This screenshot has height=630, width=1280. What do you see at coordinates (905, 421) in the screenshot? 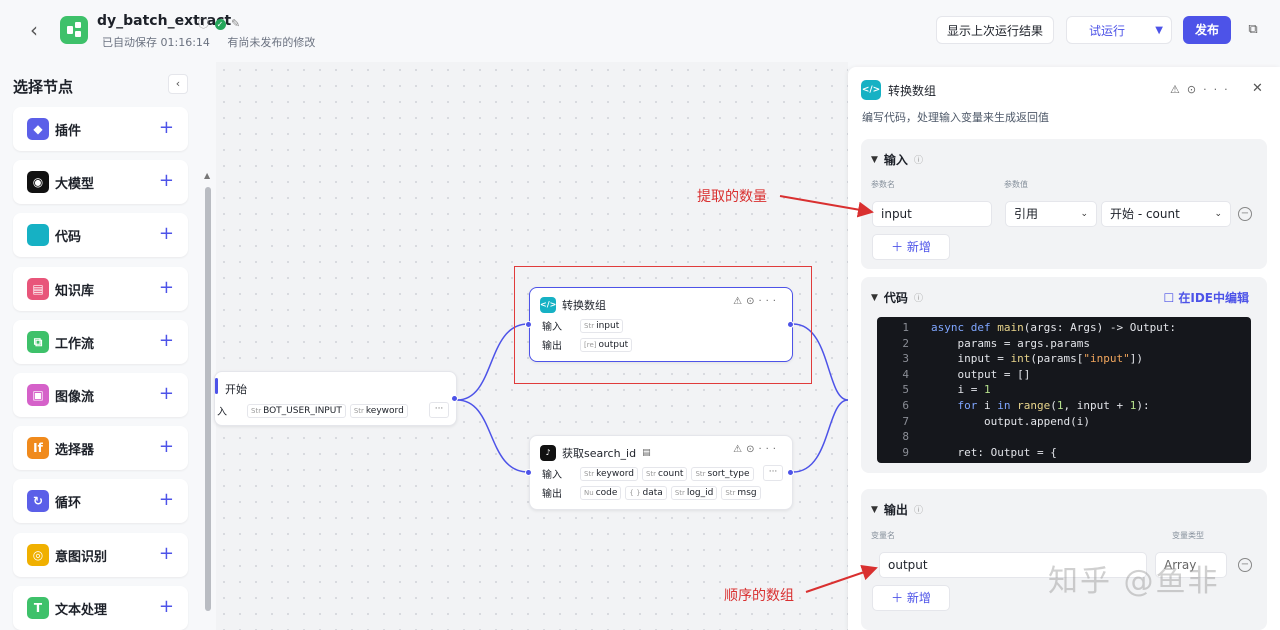
I see `line-number: 7` at bounding box center [905, 421].